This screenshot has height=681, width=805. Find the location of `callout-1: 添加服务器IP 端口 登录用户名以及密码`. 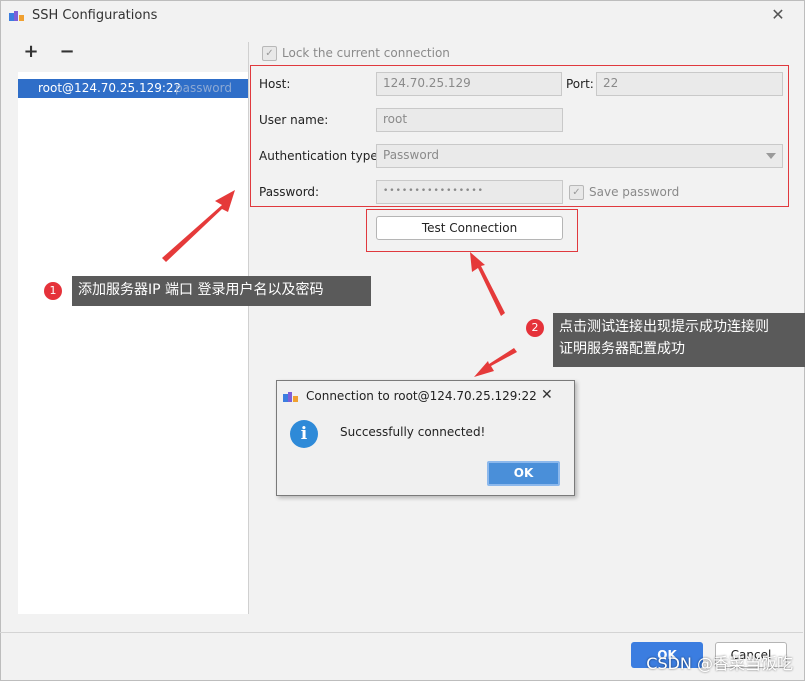

callout-1: 添加服务器IP 端口 登录用户名以及密码 is located at coordinates (221, 291).